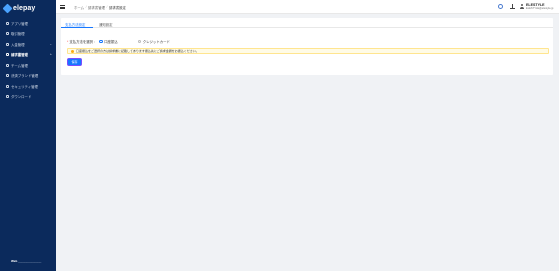  I want to click on sidebar-item-label: セキュリティ管理, so click(24, 86).